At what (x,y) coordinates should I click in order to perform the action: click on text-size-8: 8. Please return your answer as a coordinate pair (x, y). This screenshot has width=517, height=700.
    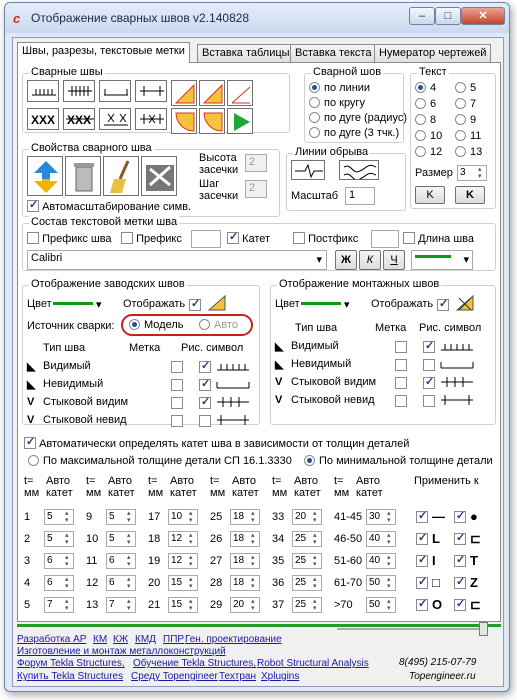
    Looking at the image, I should click on (425, 120).